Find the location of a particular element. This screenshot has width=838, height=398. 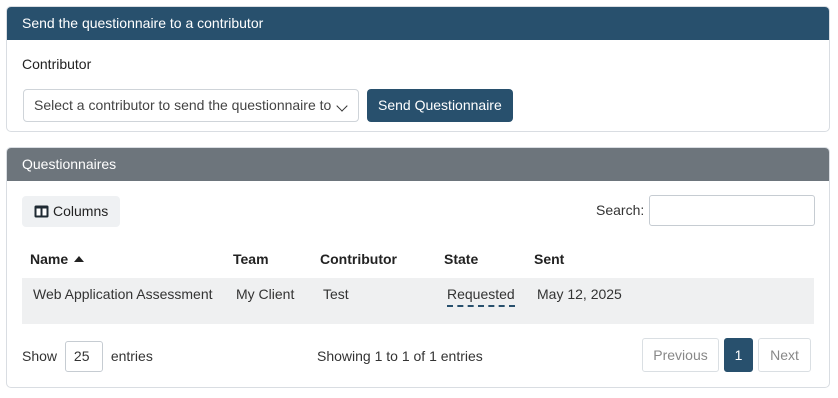

send-card-header: Send the questionnaire to a contributor is located at coordinates (418, 23).